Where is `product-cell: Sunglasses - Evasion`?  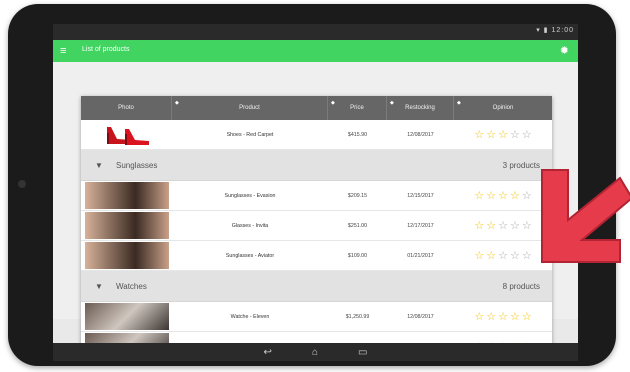
product-cell: Sunglasses - Evasion is located at coordinates (250, 195).